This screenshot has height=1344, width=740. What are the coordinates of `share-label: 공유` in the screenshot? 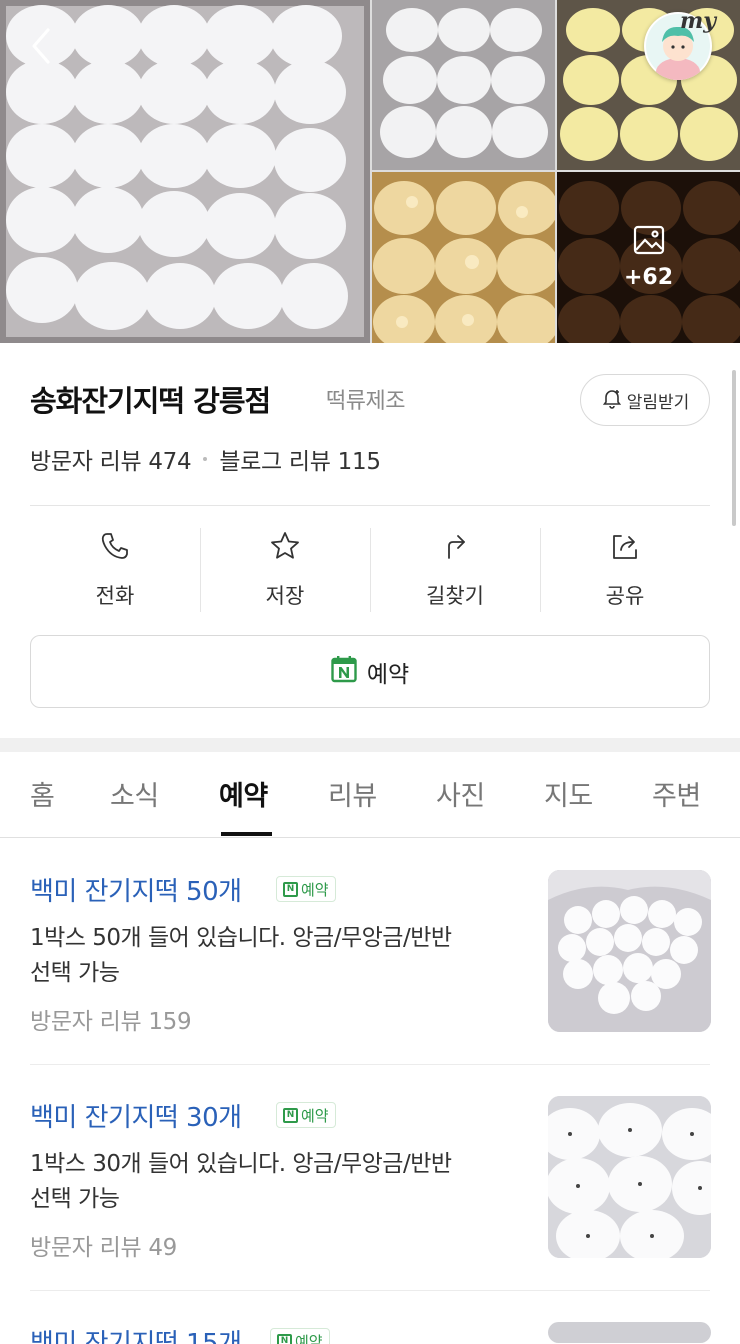 It's located at (625, 596).